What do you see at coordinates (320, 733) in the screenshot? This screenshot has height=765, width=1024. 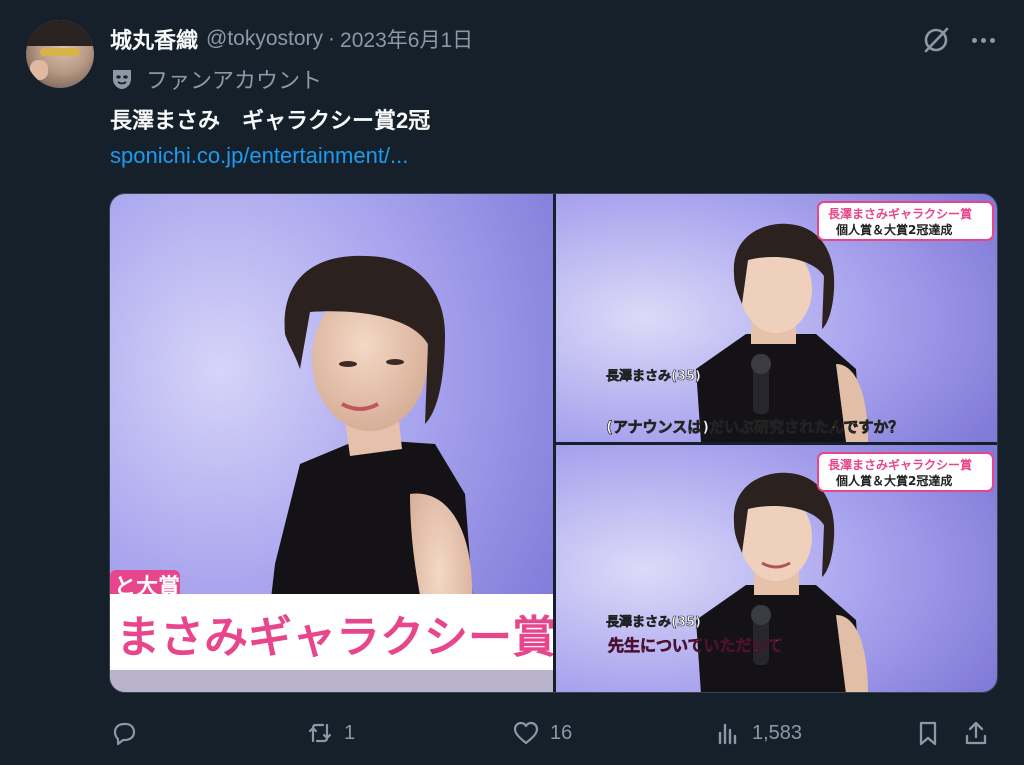 I see `retweet-icon` at bounding box center [320, 733].